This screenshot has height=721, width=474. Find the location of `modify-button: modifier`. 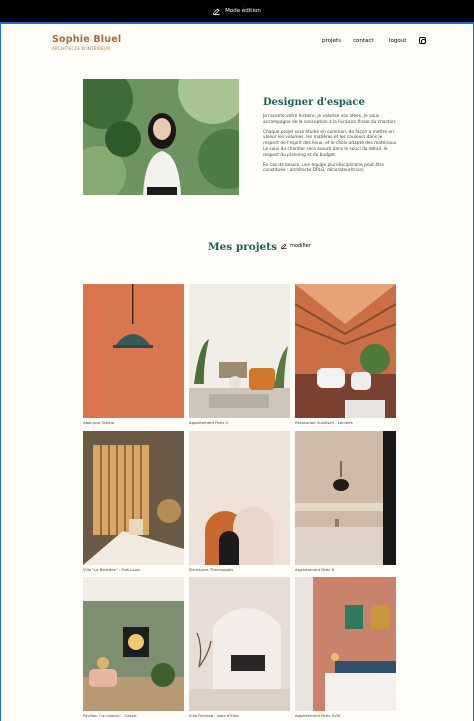

modify-button: modifier is located at coordinates (296, 246).